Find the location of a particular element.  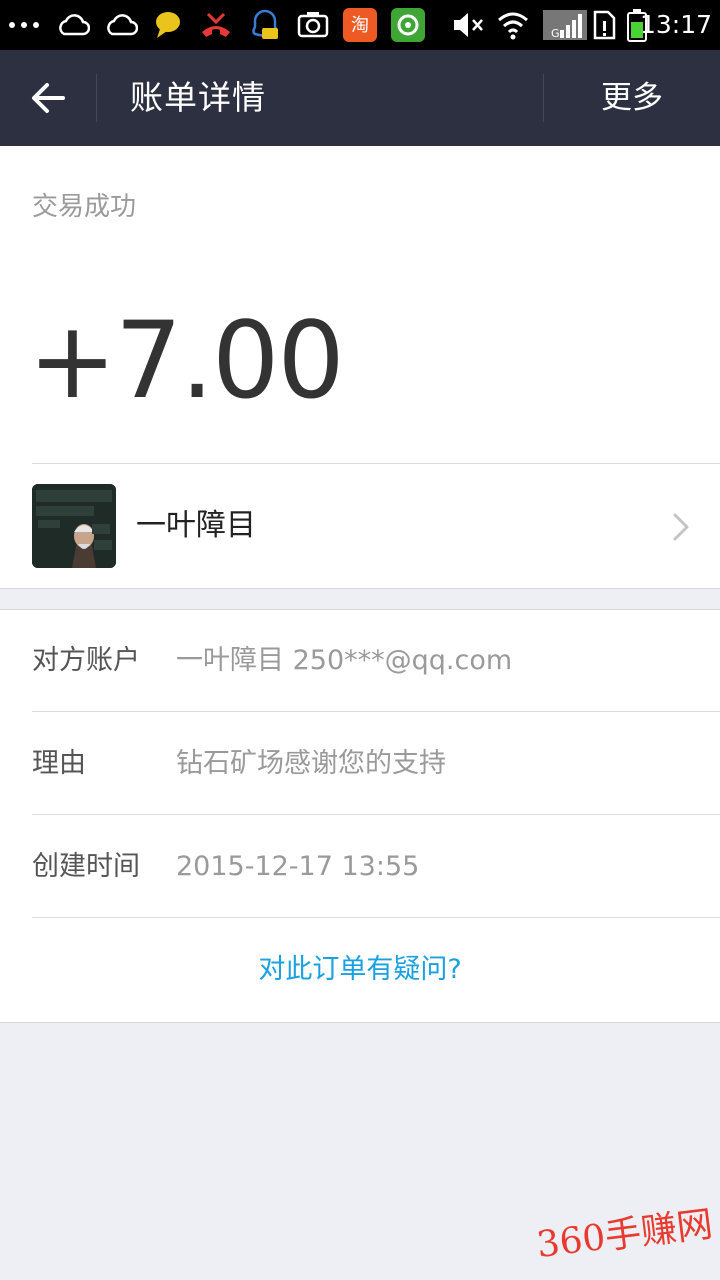

detail-label: 理由 is located at coordinates (59, 763).